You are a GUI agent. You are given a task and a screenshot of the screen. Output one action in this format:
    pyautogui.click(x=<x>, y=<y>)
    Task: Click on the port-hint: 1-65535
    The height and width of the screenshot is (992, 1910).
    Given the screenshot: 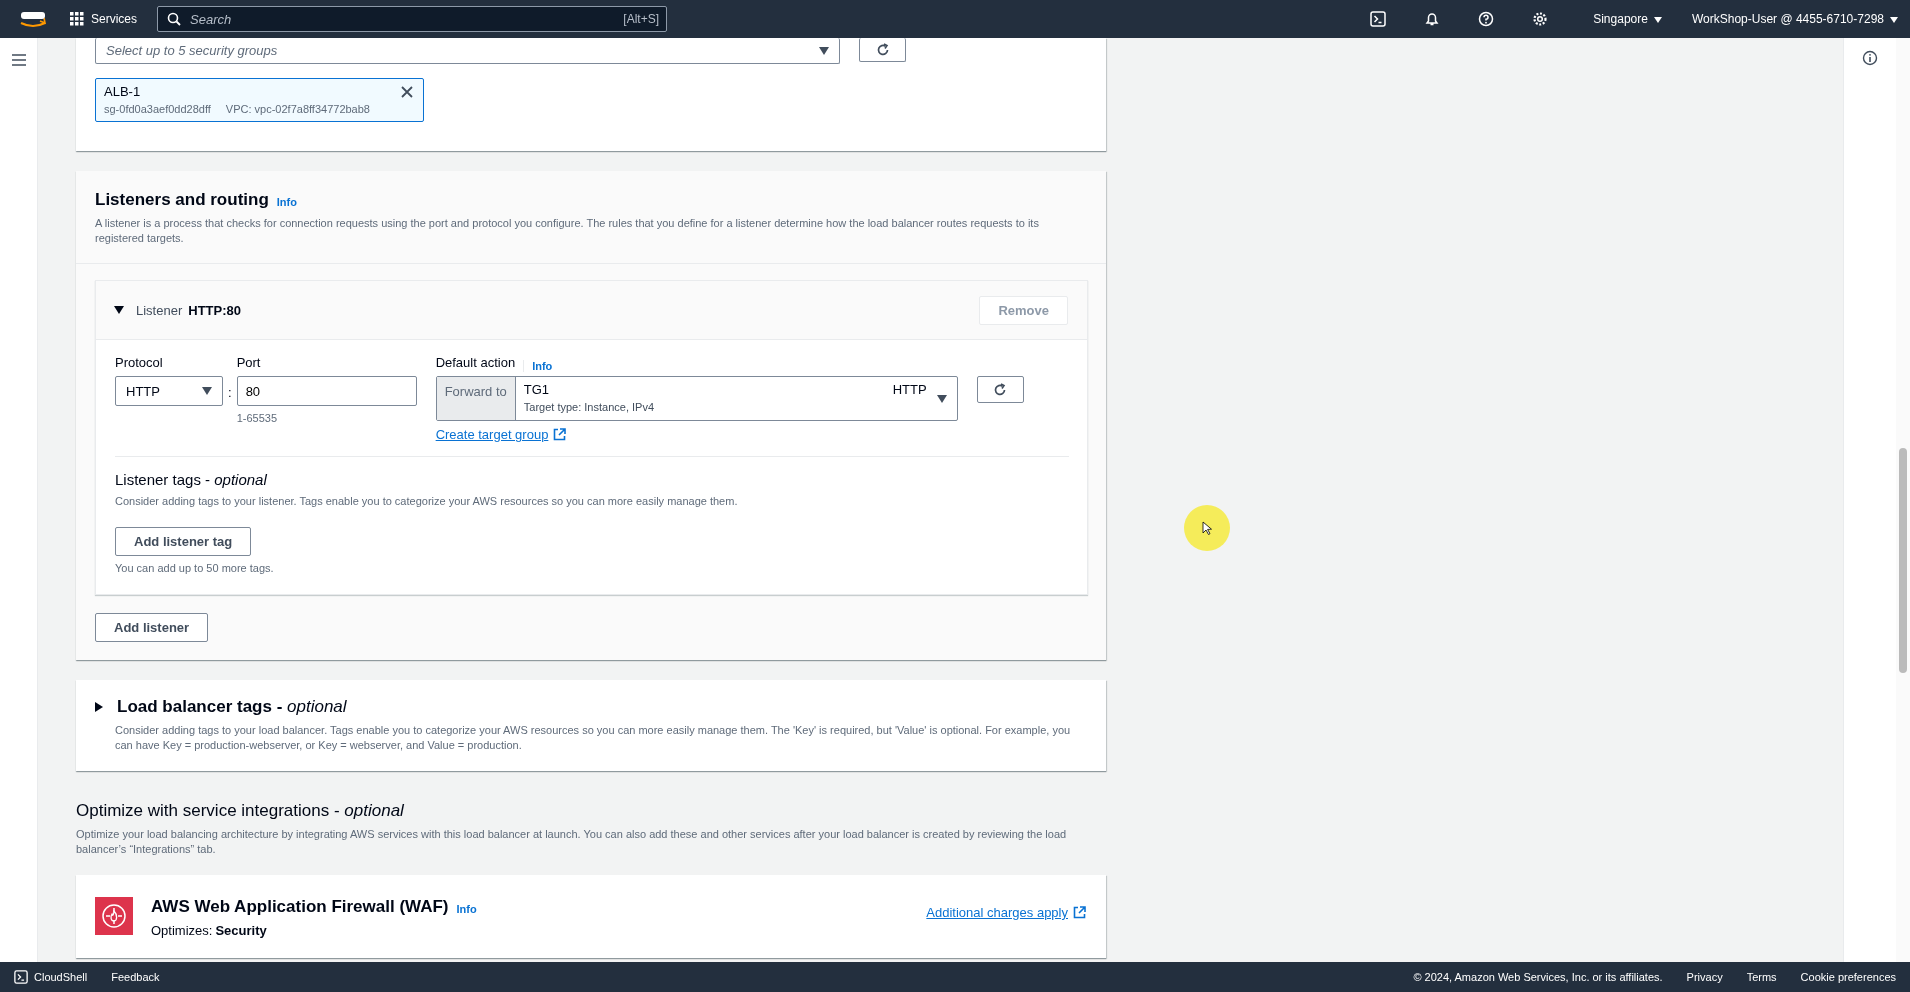 What is the action you would take?
    pyautogui.click(x=257, y=418)
    